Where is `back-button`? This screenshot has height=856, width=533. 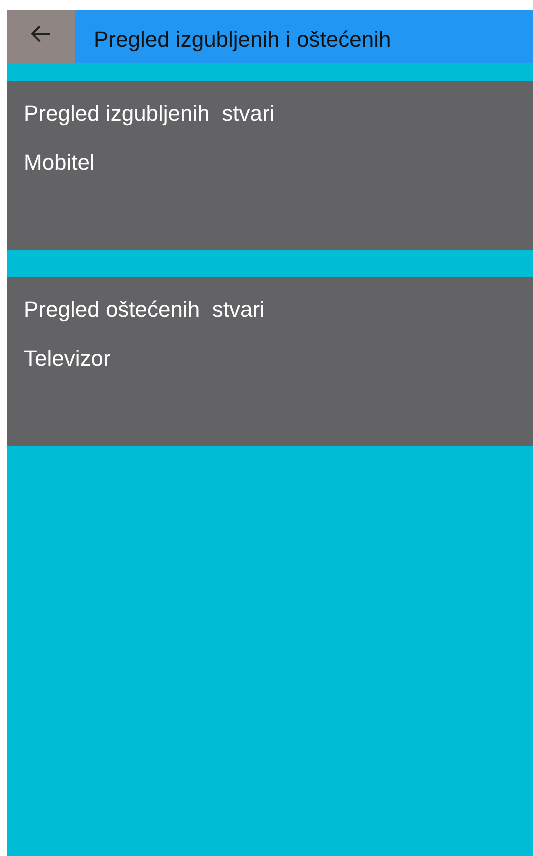
back-button is located at coordinates (41, 36).